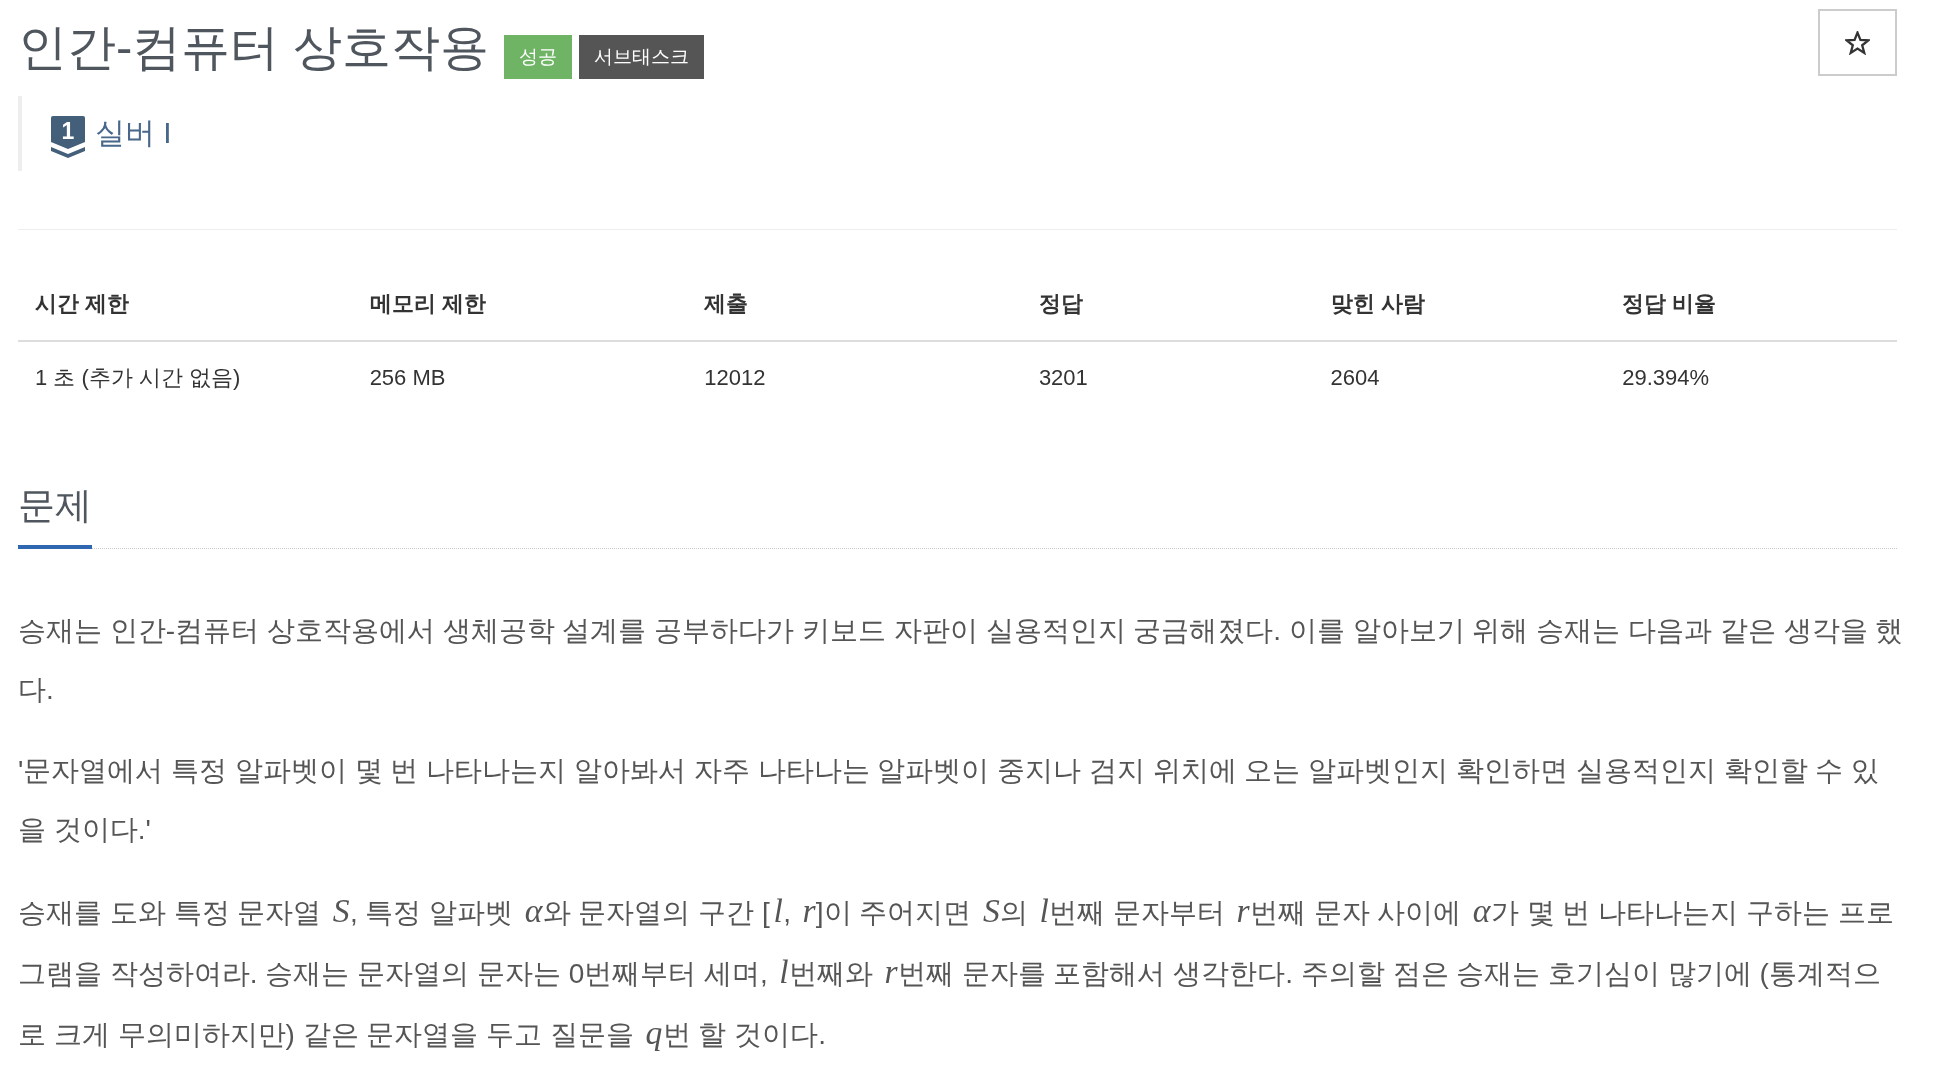 The width and height of the screenshot is (1934, 1076). What do you see at coordinates (949, 800) in the screenshot?
I see `problem-paragraph: '문자열에서 특정 알파벳이 몇 번 나타나는지 알아봐서 자주 나타나는 알파벳이 중지나 검지 위치에 오는 알파벳인지 확인하면 실용적인지 확인할 수 있을 것이다.'` at bounding box center [949, 800].